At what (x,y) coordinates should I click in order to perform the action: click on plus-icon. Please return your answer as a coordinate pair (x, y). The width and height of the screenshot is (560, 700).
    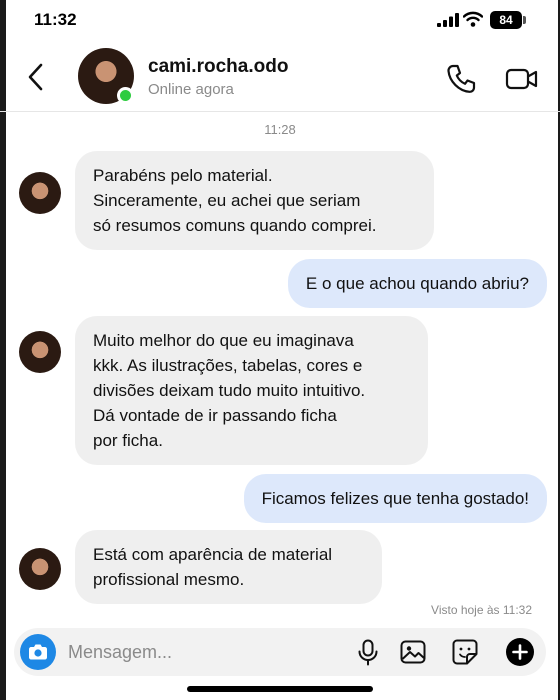
    Looking at the image, I should click on (520, 652).